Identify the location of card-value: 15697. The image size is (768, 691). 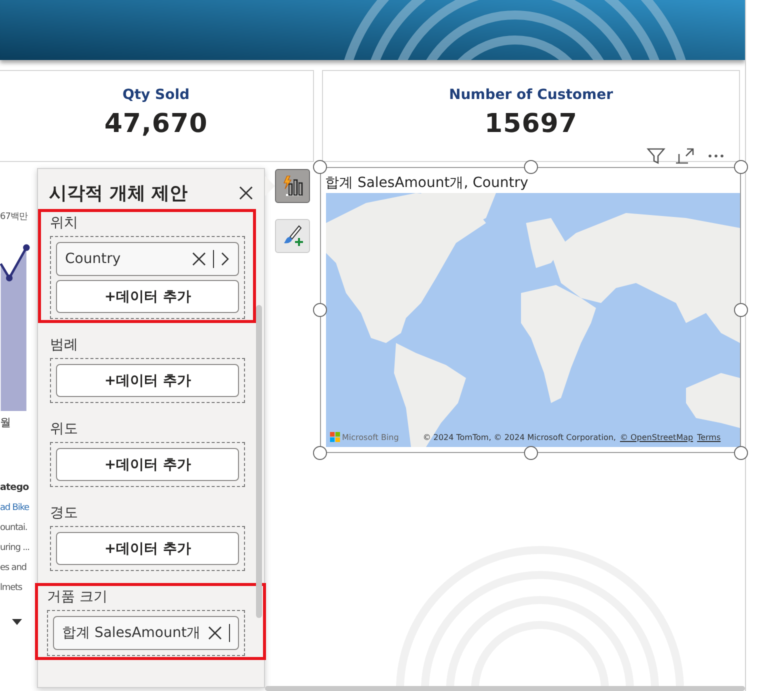
(531, 124).